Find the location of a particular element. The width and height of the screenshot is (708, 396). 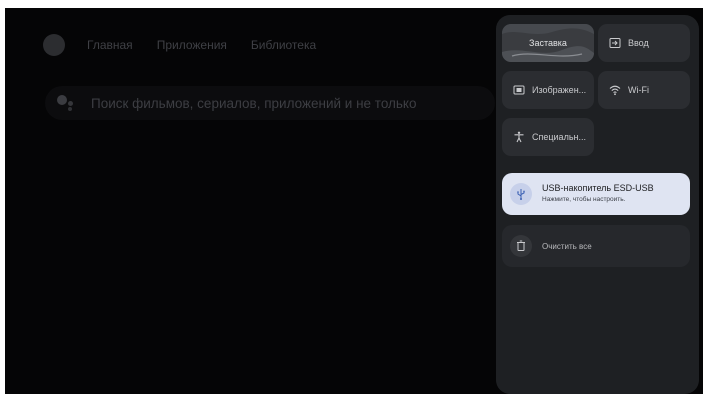

picture-icon is located at coordinates (519, 90).